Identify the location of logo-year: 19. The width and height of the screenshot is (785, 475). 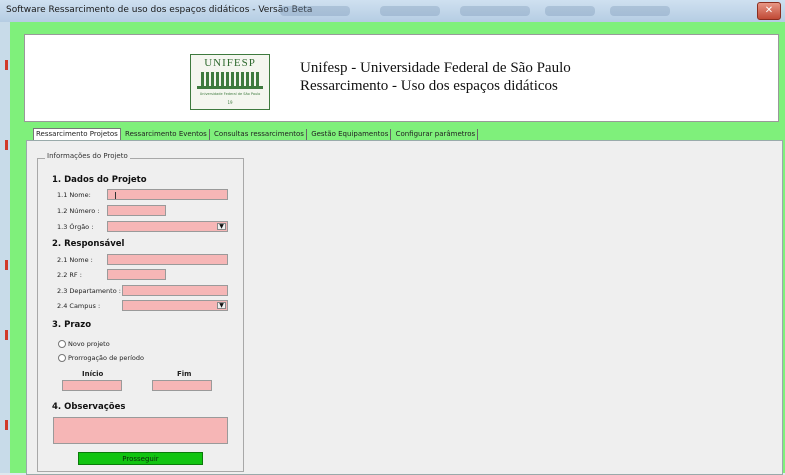
(230, 102).